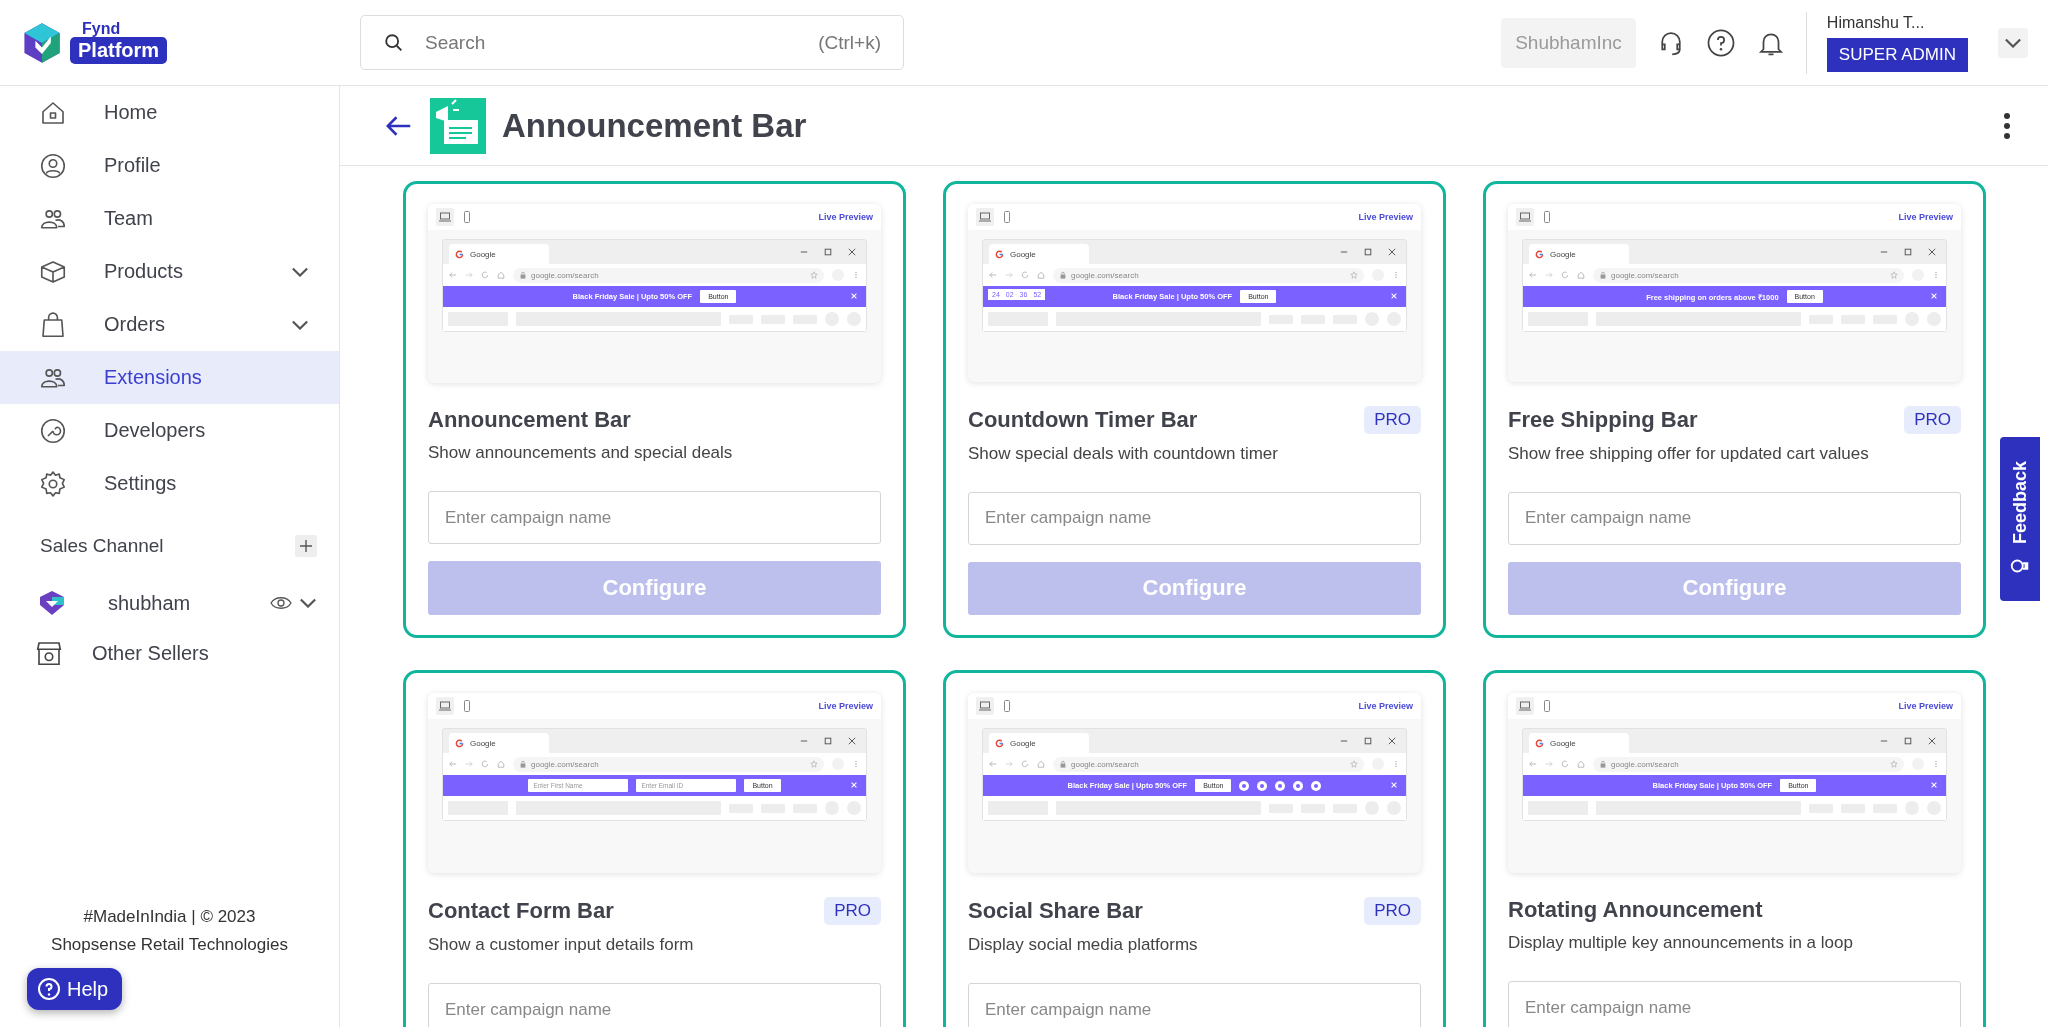 This screenshot has height=1027, width=2048. I want to click on brand-badge: Platform, so click(119, 50).